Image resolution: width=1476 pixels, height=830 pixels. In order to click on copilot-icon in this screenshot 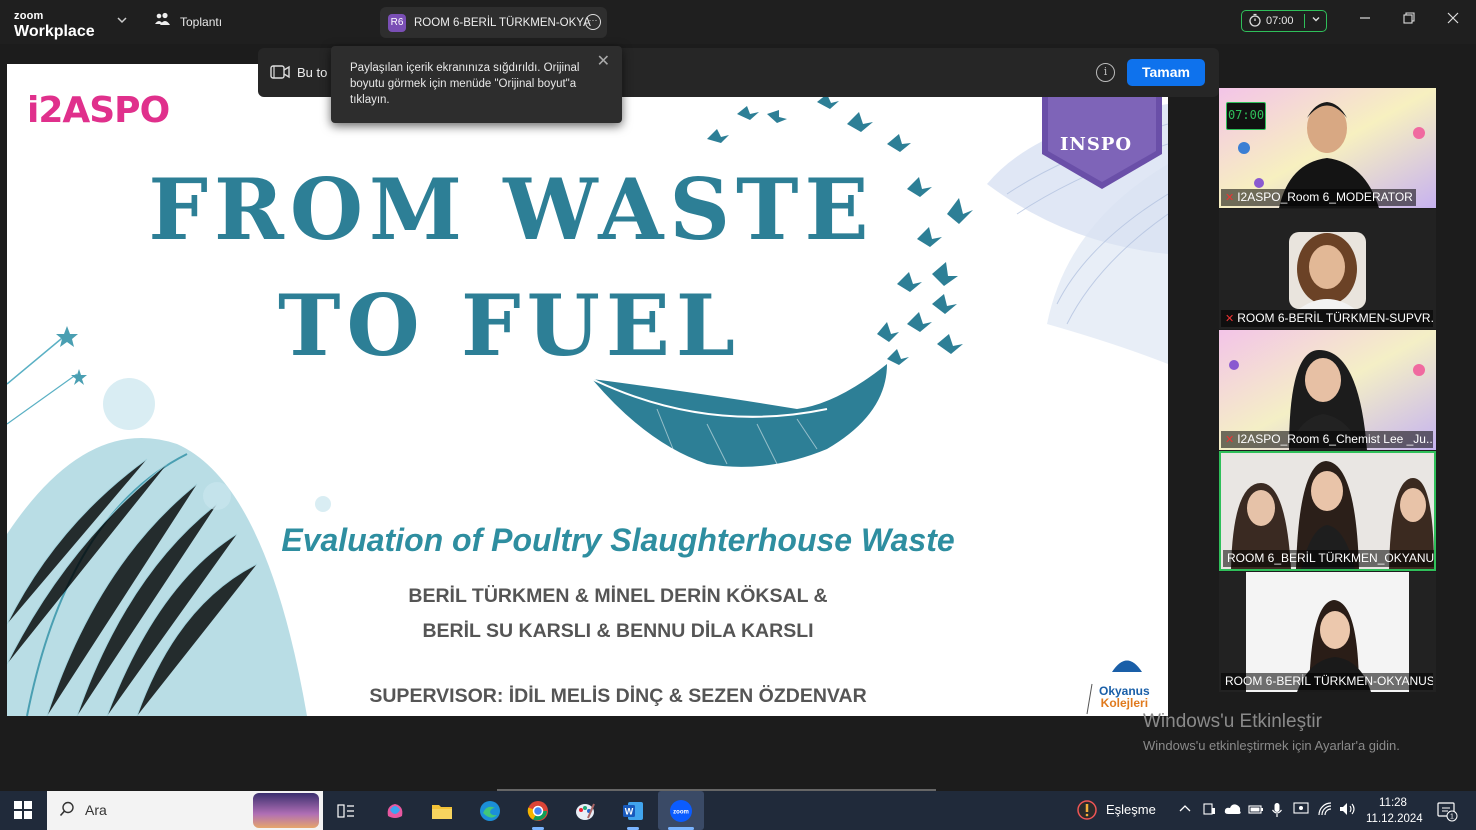, I will do `click(395, 811)`.